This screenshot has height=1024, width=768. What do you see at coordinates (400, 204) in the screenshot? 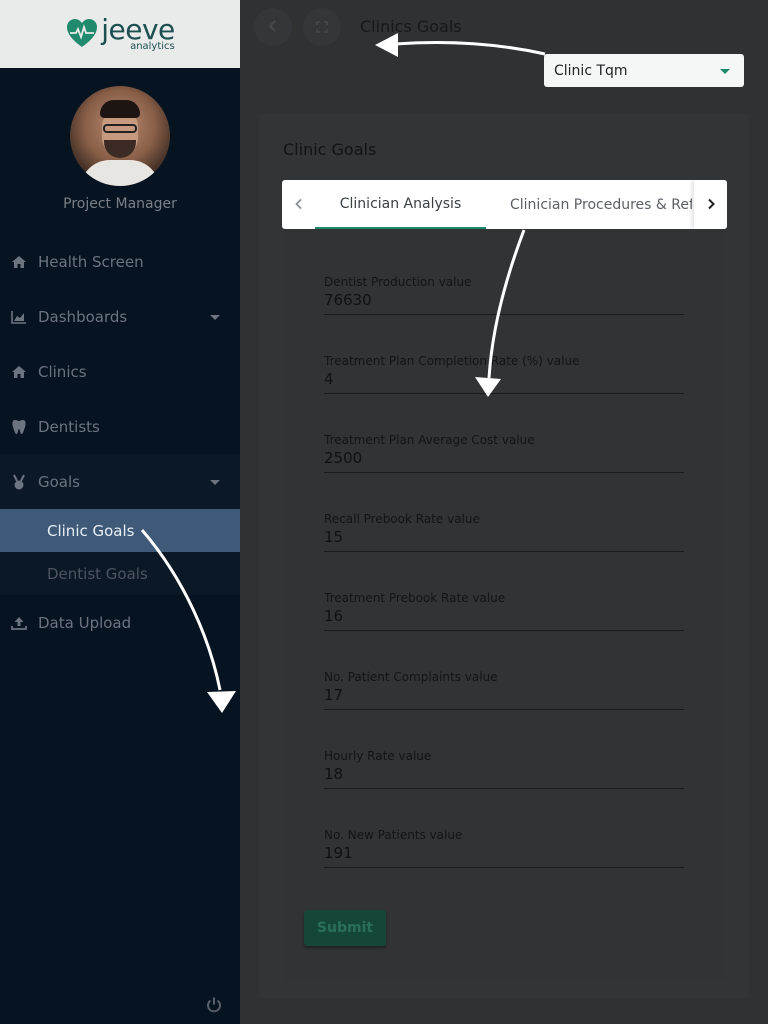
I see `tab-clinician-analysis: Clinician Analysis` at bounding box center [400, 204].